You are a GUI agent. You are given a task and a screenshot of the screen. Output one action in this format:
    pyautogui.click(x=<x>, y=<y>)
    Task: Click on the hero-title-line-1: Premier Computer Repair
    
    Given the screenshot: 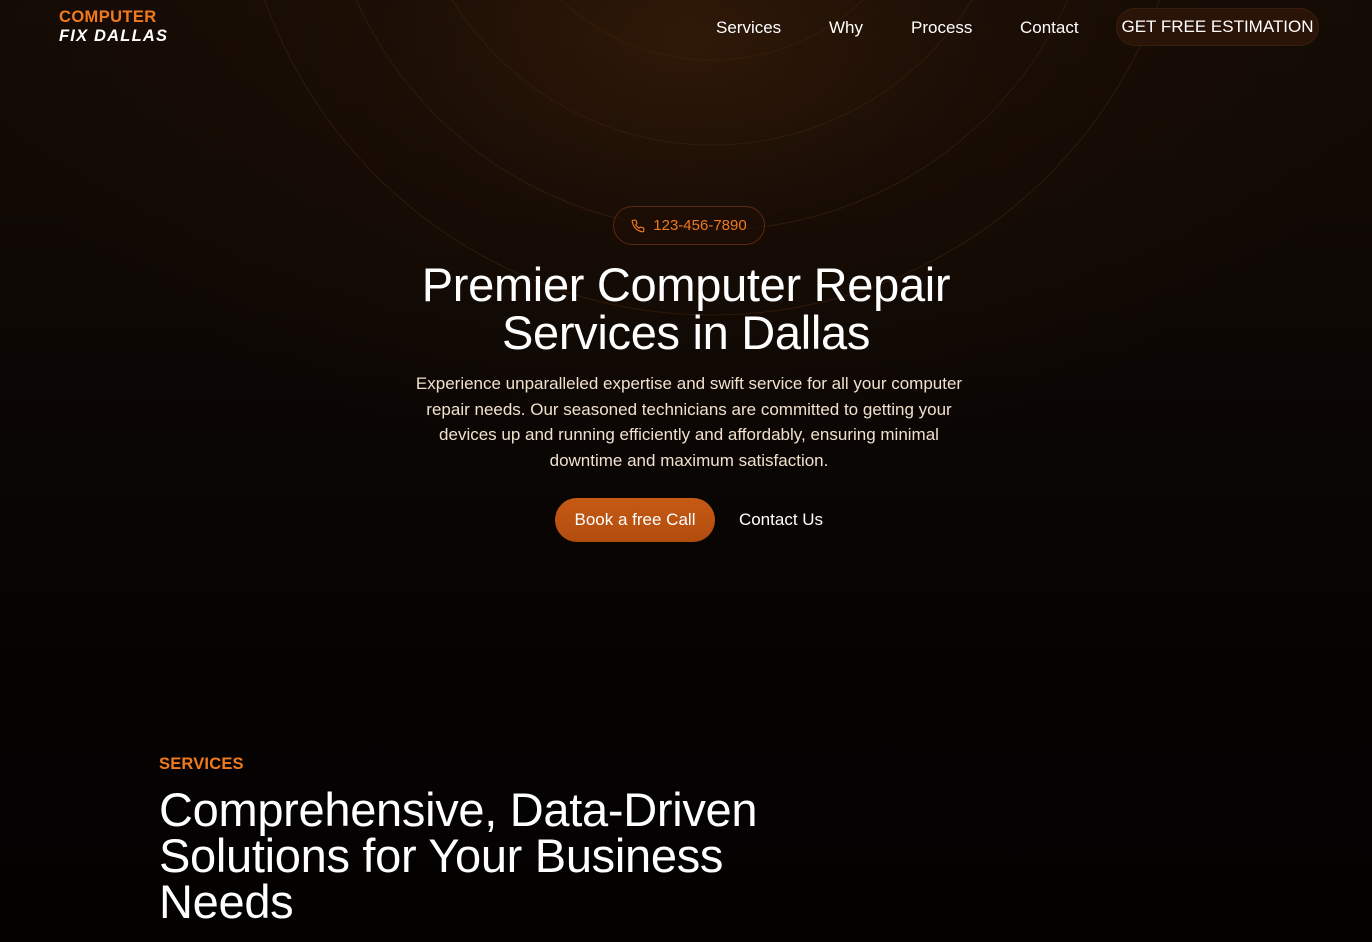 What is the action you would take?
    pyautogui.click(x=686, y=284)
    